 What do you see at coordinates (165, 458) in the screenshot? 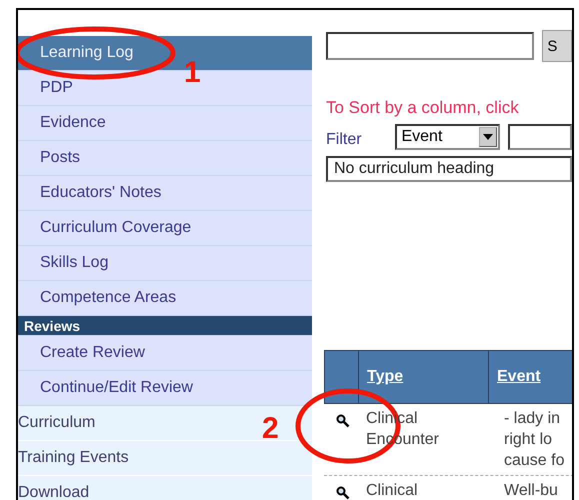
I see `sidebar-item: Training Events` at bounding box center [165, 458].